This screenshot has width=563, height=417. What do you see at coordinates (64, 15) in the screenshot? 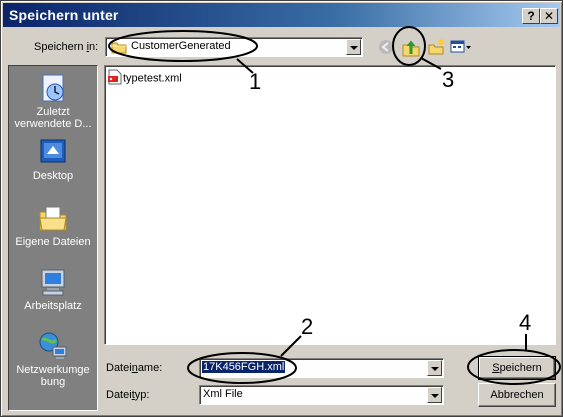
I see `dialog-title: Speichern unter` at bounding box center [64, 15].